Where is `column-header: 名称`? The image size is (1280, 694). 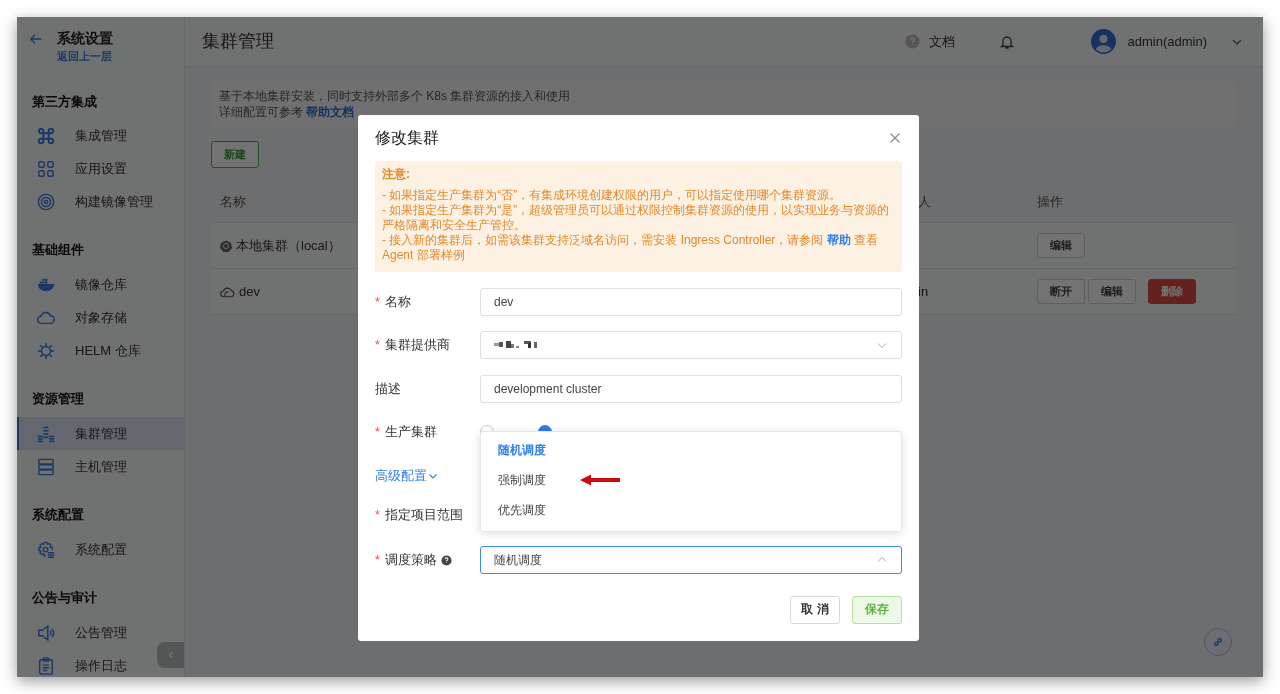
column-header: 名称 is located at coordinates (233, 201).